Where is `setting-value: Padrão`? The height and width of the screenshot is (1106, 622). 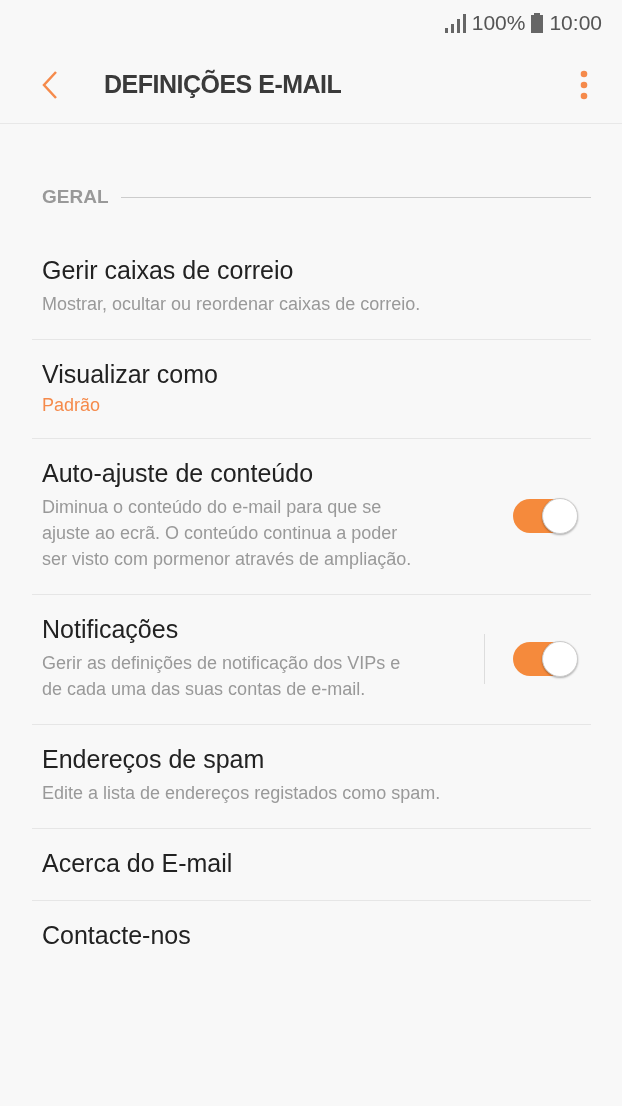 setting-value: Padrão is located at coordinates (72, 405).